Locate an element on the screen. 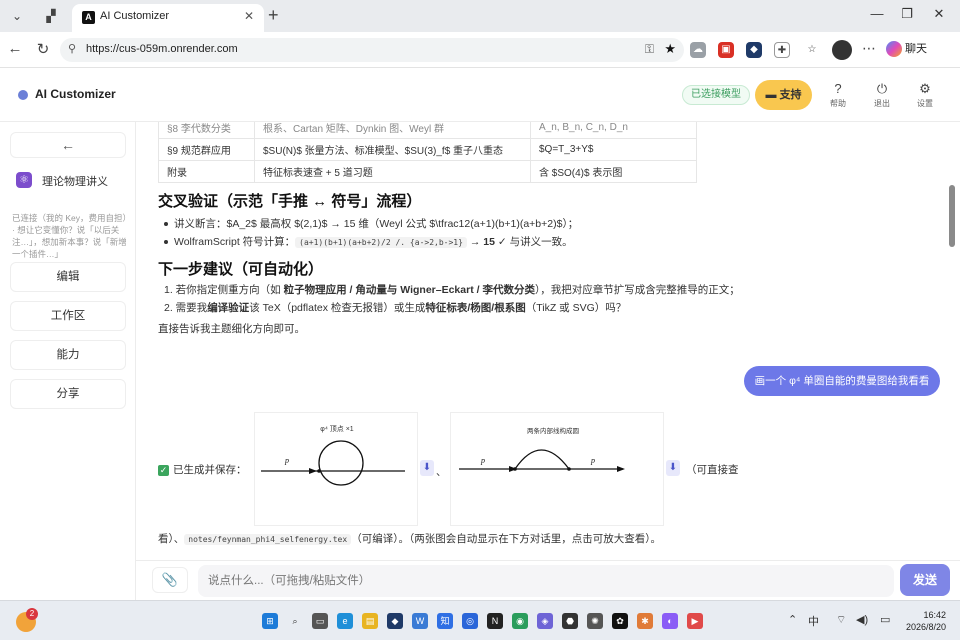 This screenshot has width=960, height=640. table-cell: §8 李代数分类 is located at coordinates (206, 130).